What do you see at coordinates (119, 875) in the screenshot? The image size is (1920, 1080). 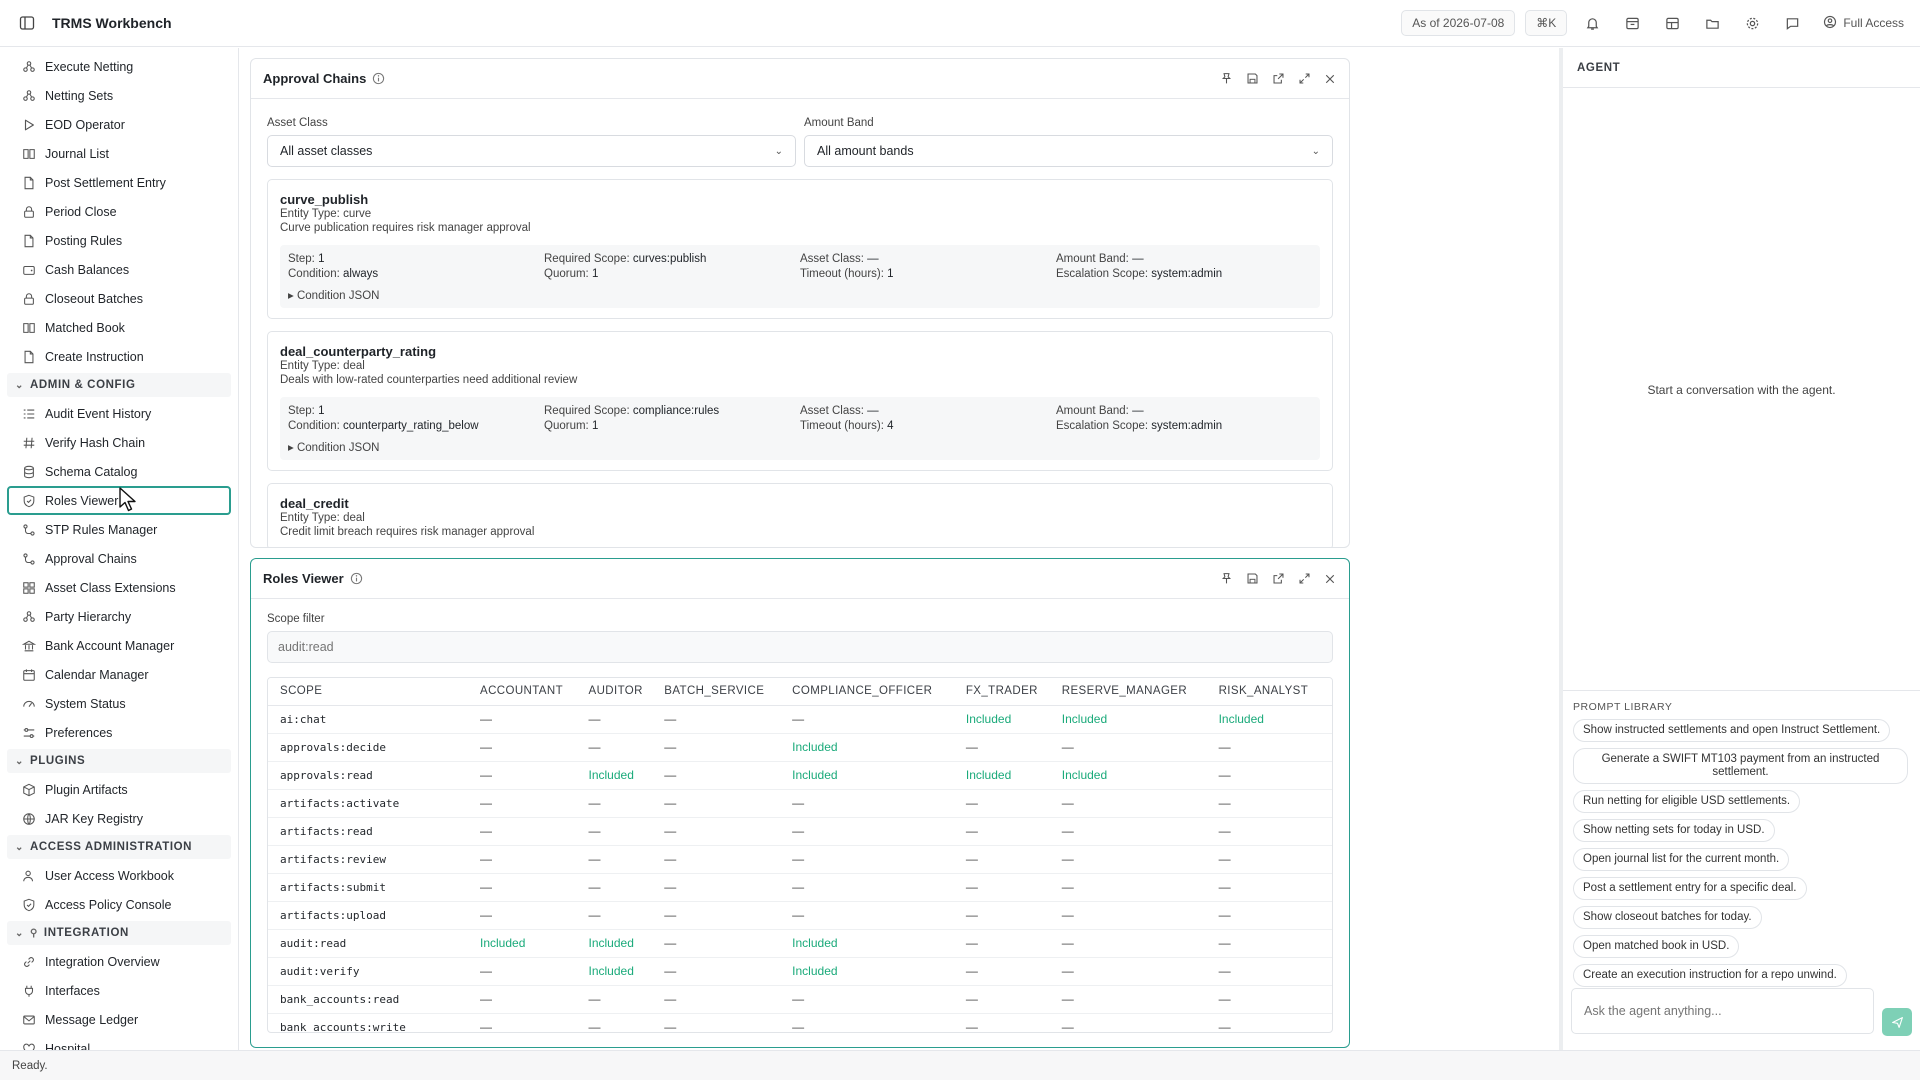 I see `sidebar-item-user-access-workbook: User Access Workbook` at bounding box center [119, 875].